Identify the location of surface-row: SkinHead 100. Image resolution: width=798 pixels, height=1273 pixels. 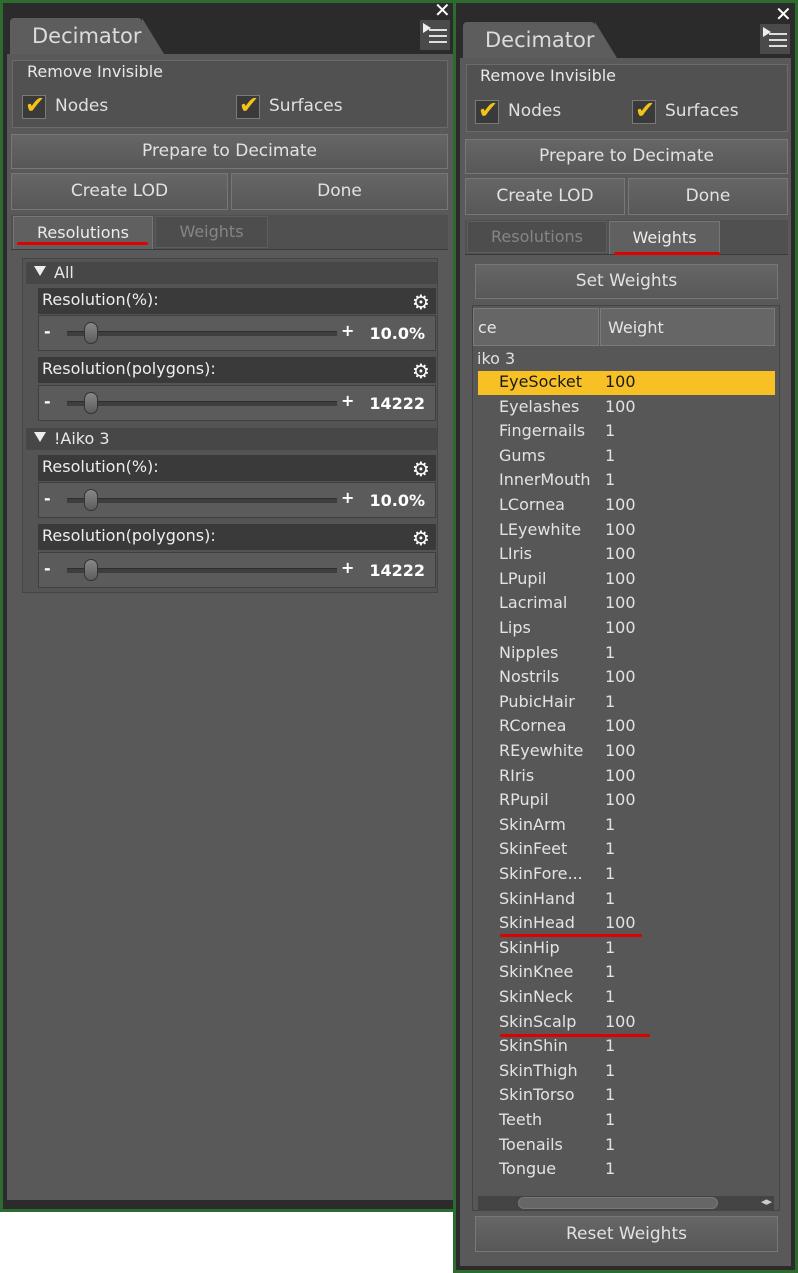
(626, 924).